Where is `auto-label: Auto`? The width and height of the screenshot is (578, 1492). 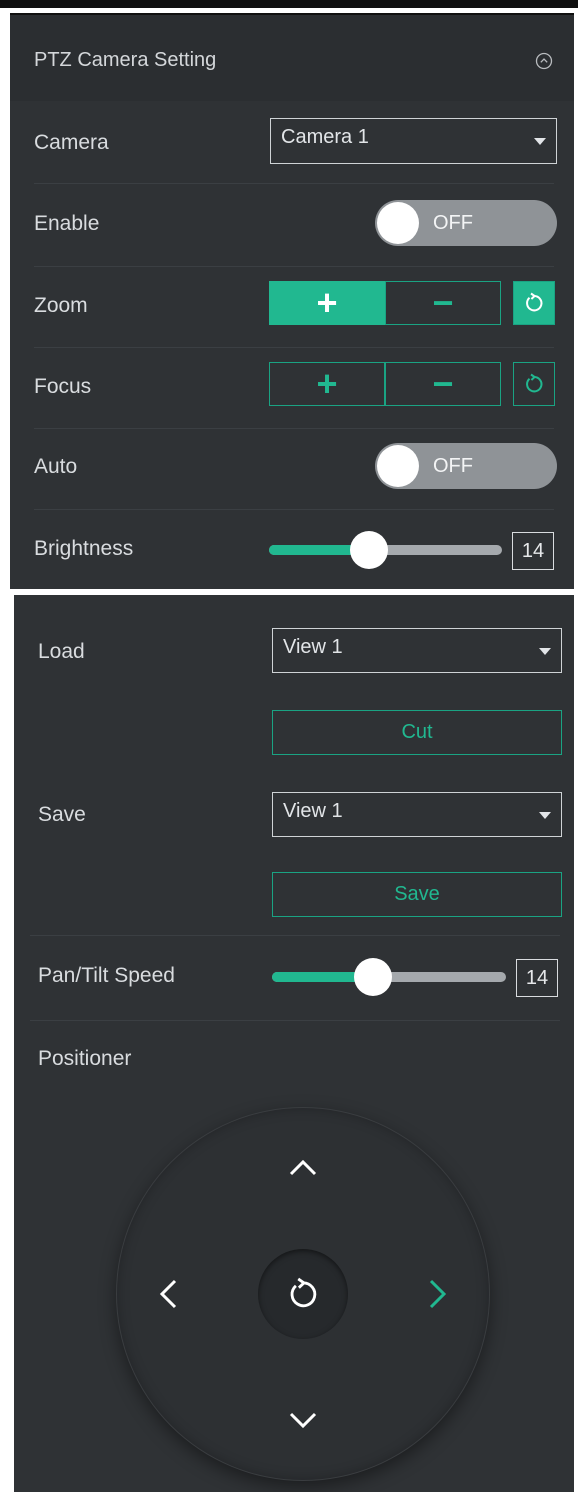
auto-label: Auto is located at coordinates (56, 466).